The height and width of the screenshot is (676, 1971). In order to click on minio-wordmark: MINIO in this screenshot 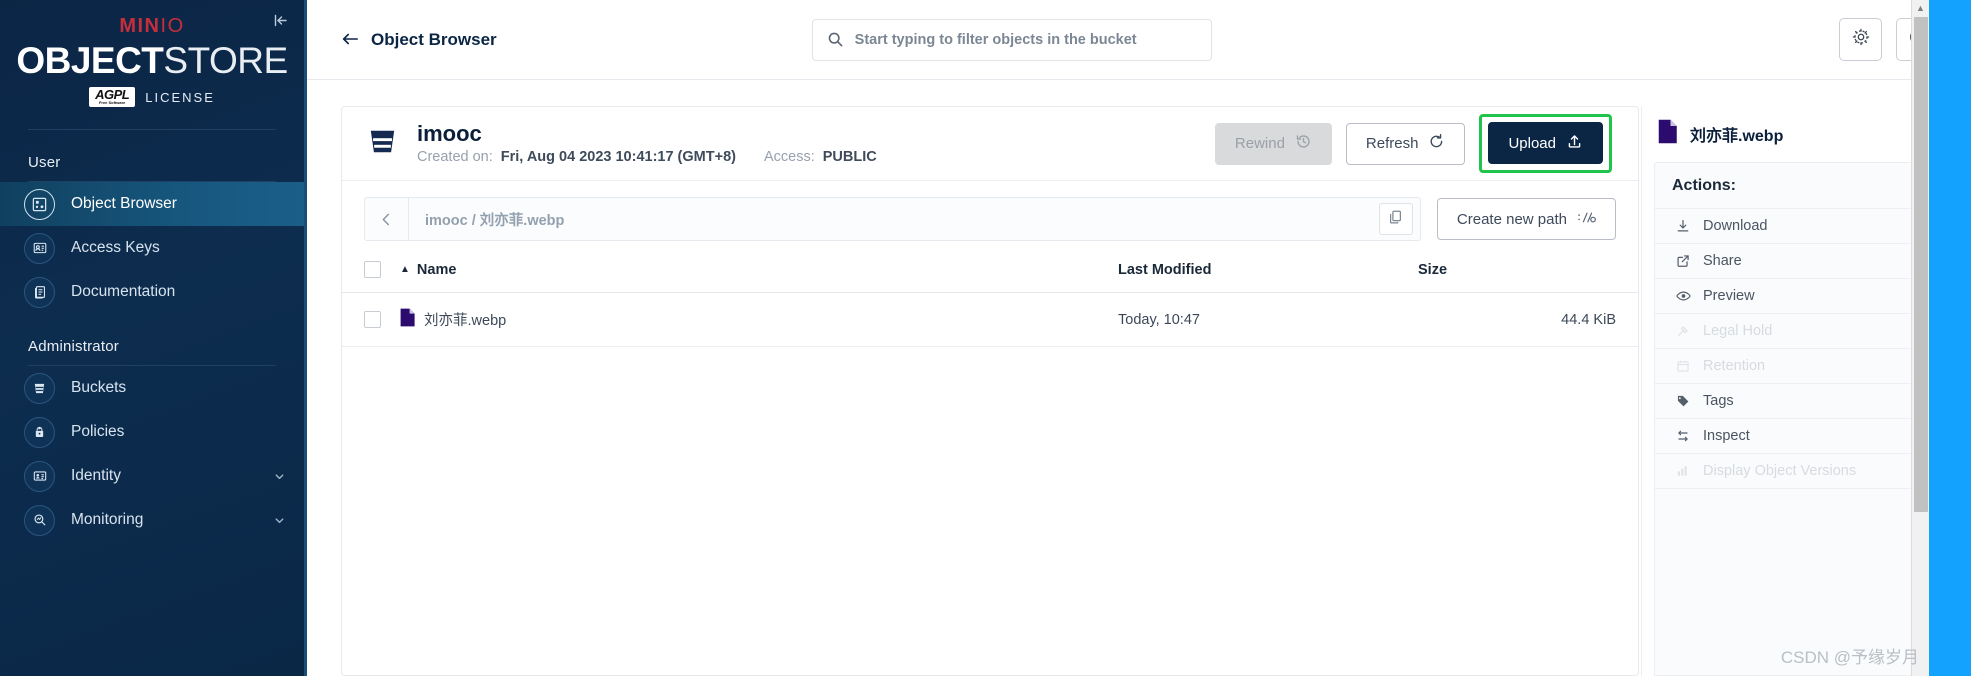, I will do `click(152, 26)`.